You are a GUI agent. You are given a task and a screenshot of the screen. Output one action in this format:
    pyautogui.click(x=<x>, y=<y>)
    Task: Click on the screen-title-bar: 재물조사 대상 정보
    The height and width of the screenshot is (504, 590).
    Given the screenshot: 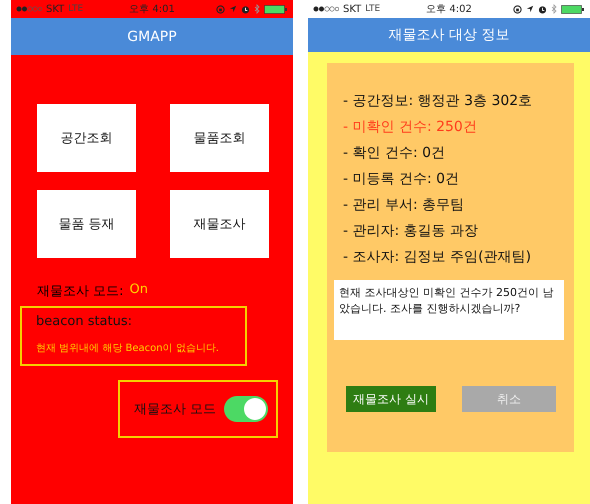 What is the action you would take?
    pyautogui.click(x=449, y=35)
    